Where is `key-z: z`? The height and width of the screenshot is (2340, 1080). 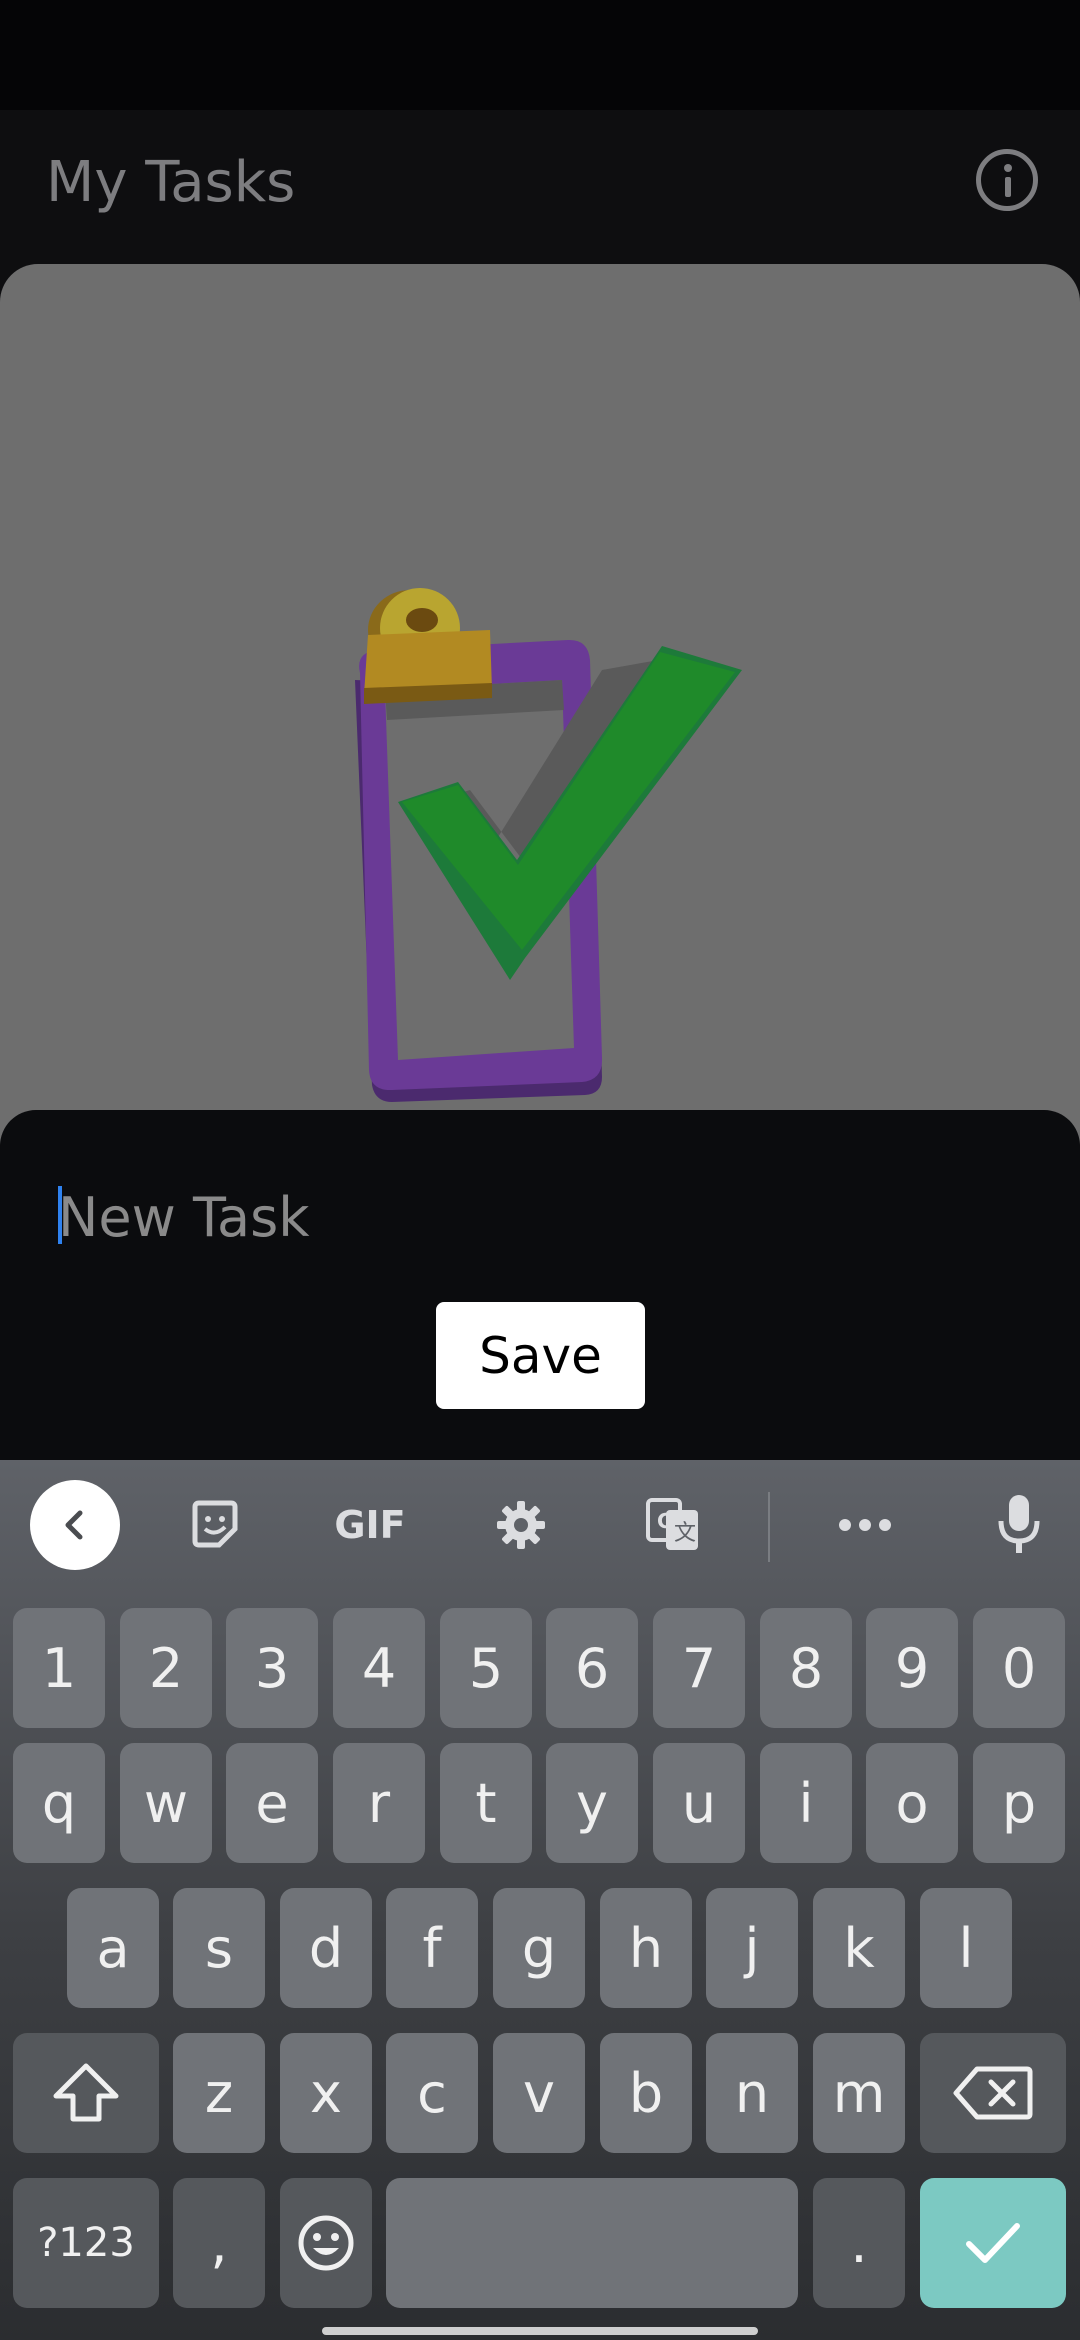 key-z: z is located at coordinates (219, 2093).